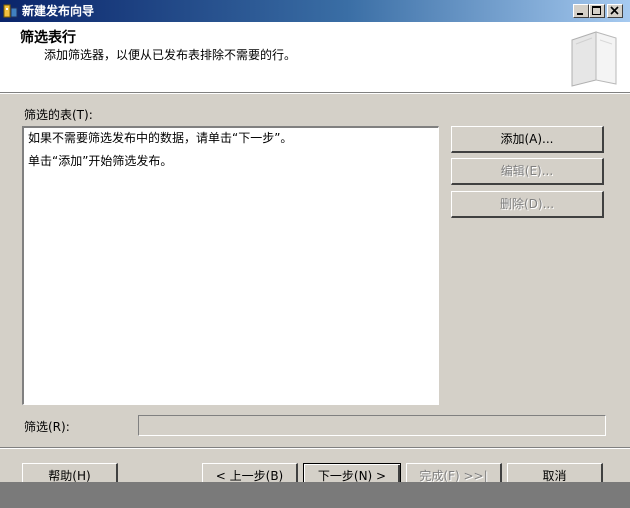 Image resolution: width=630 pixels, height=508 pixels. I want to click on header-divider, so click(315, 93).